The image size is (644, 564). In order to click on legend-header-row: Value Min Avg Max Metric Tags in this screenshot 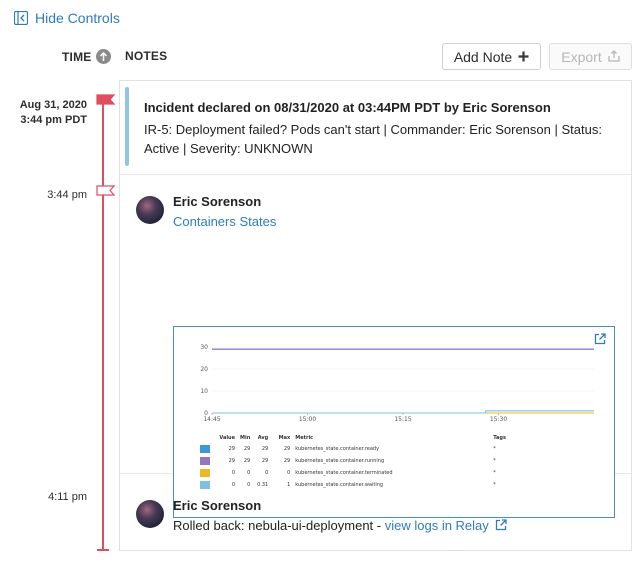, I will do `click(353, 438)`.